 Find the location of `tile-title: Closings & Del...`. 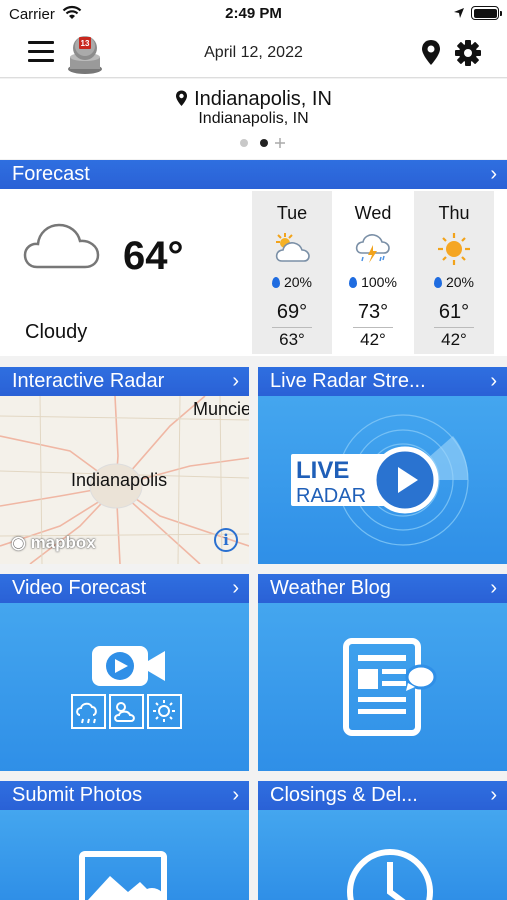

tile-title: Closings & Del... is located at coordinates (344, 795).